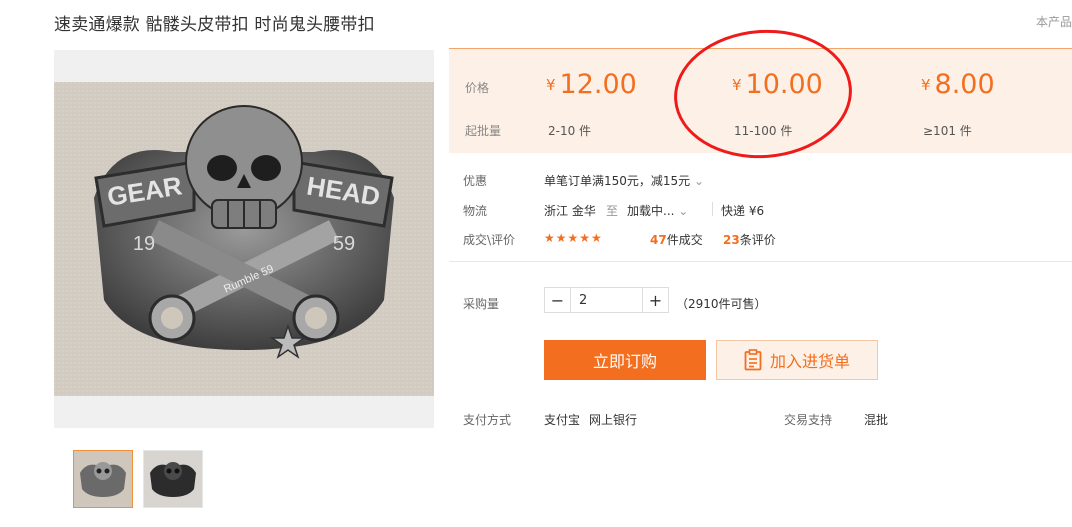 This screenshot has width=1072, height=527. I want to click on discount-text: 单笔订单满150元，减15元, so click(617, 181).